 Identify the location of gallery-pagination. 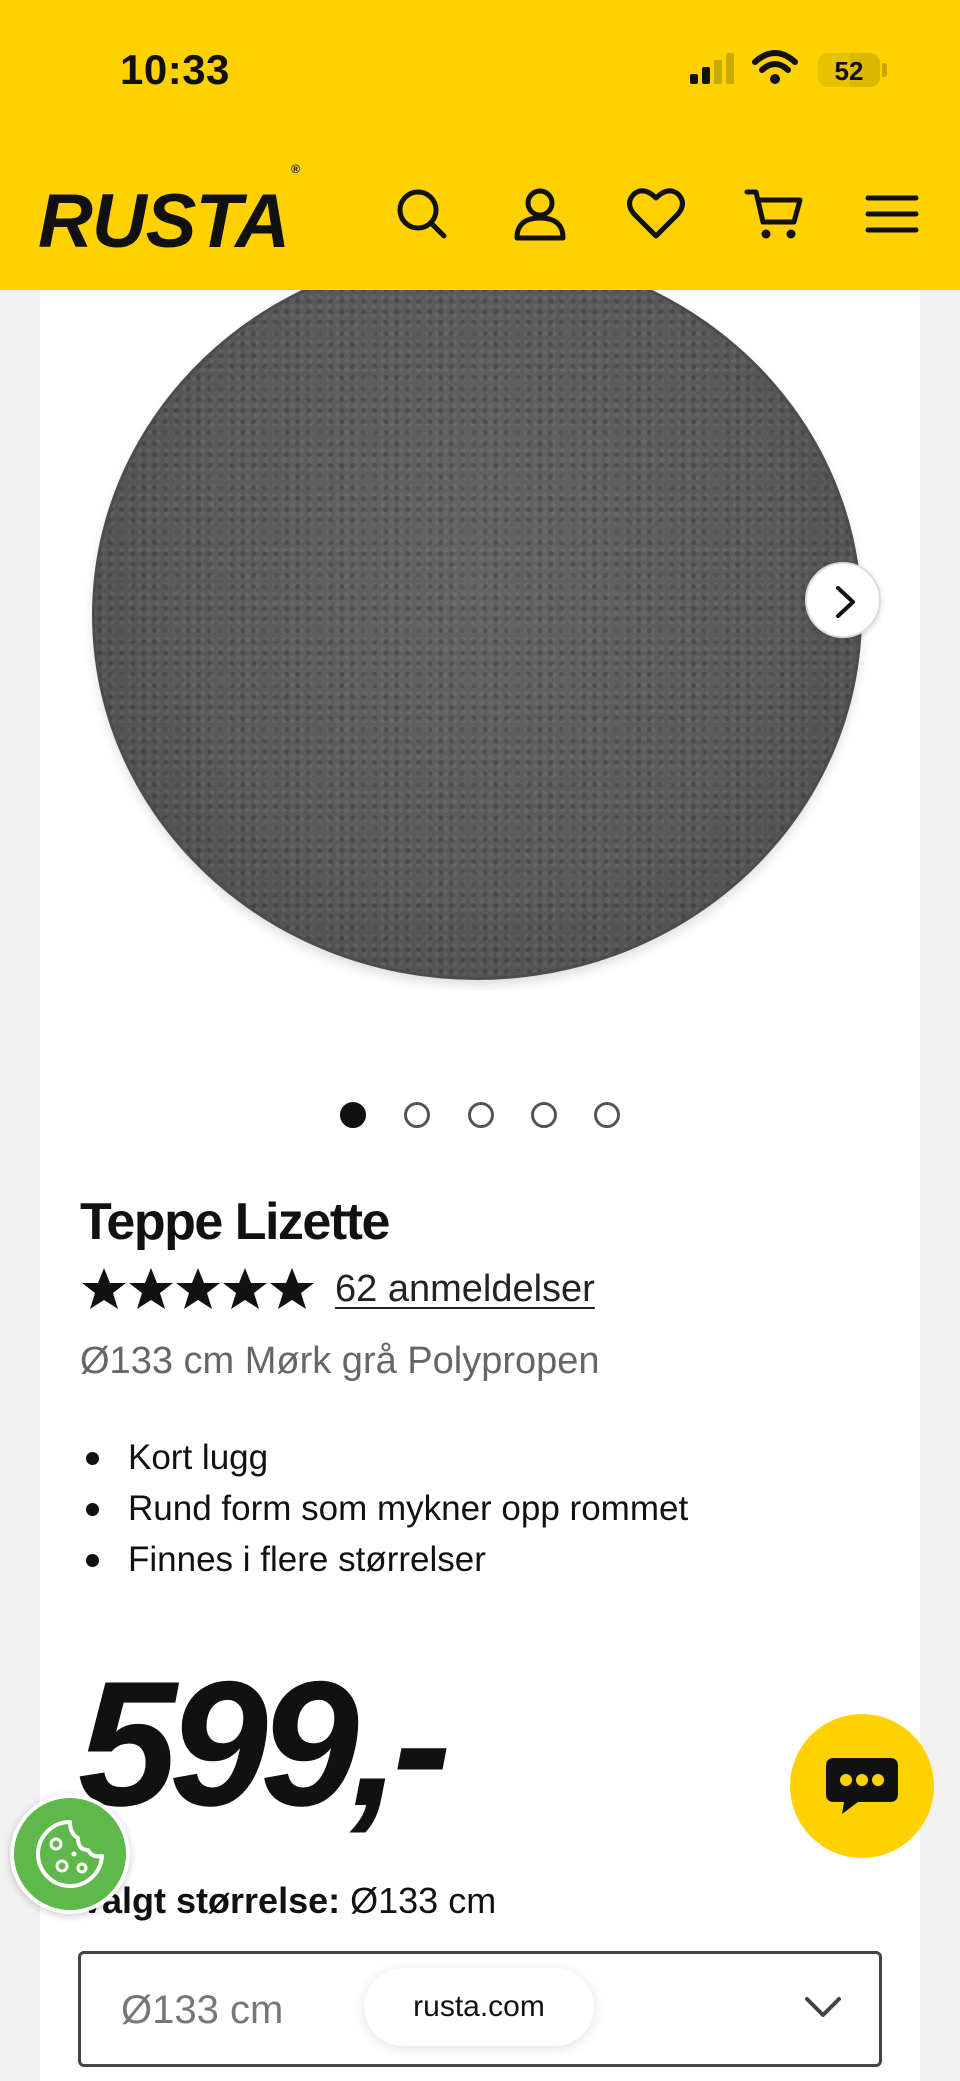
(490, 1115).